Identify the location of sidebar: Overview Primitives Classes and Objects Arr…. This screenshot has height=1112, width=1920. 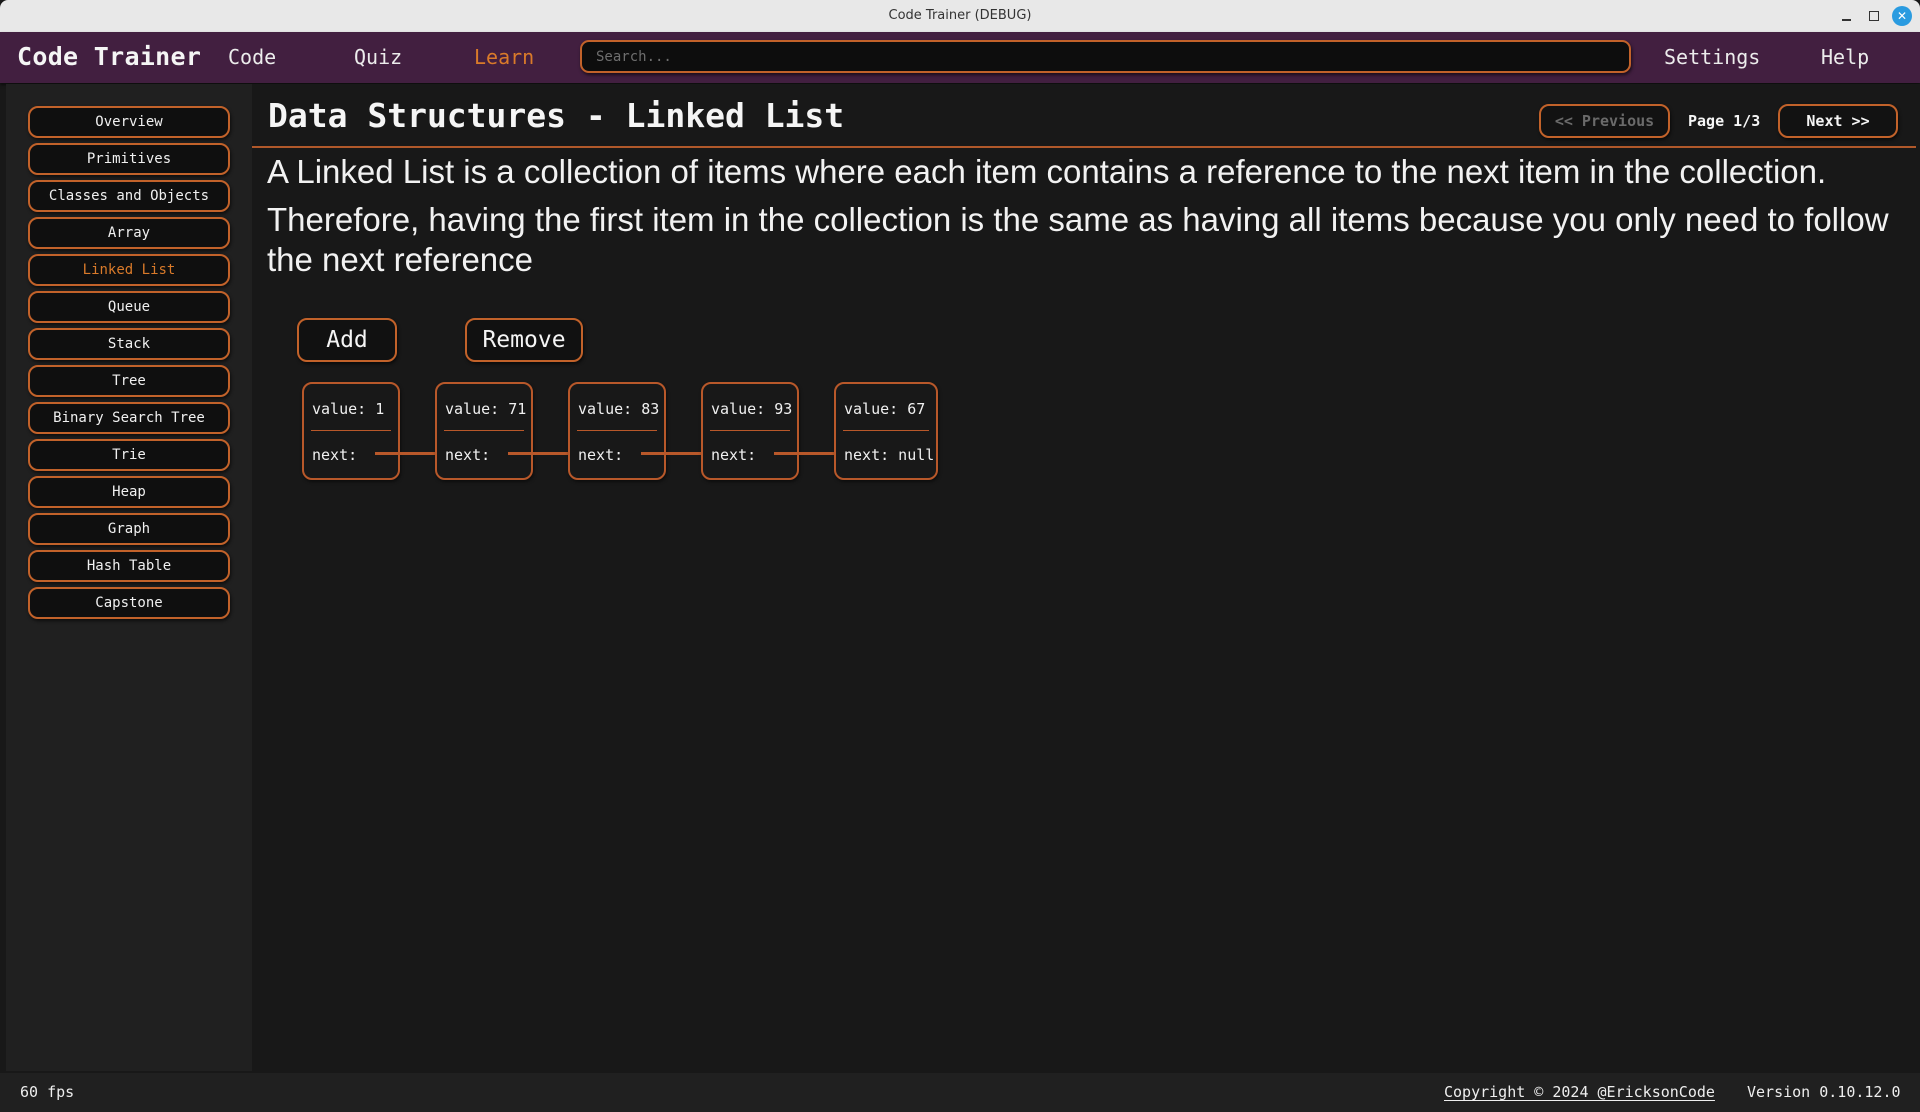
(129, 577).